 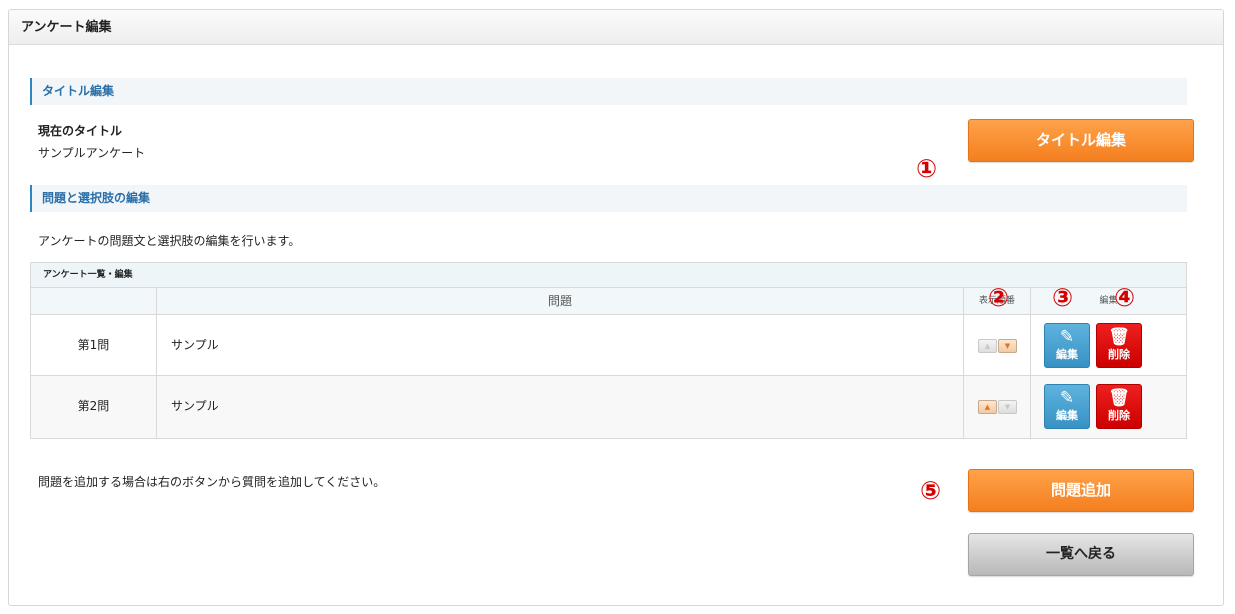 I want to click on back-to-list-button: 一覧へ戻る, so click(x=1081, y=554).